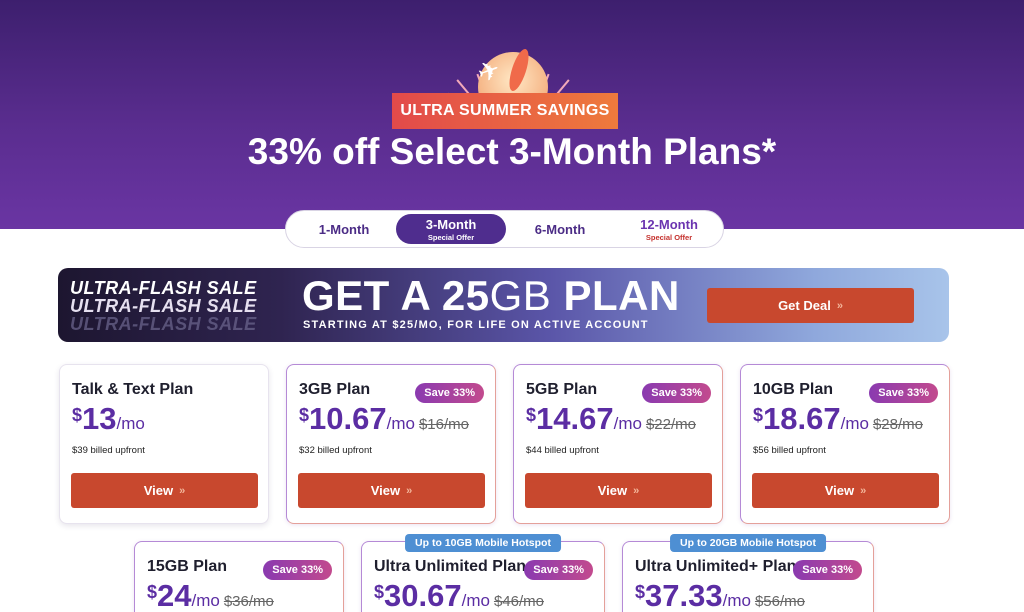  I want to click on hotspot-badge: Up to 10GB Mobile Hotspot, so click(483, 543).